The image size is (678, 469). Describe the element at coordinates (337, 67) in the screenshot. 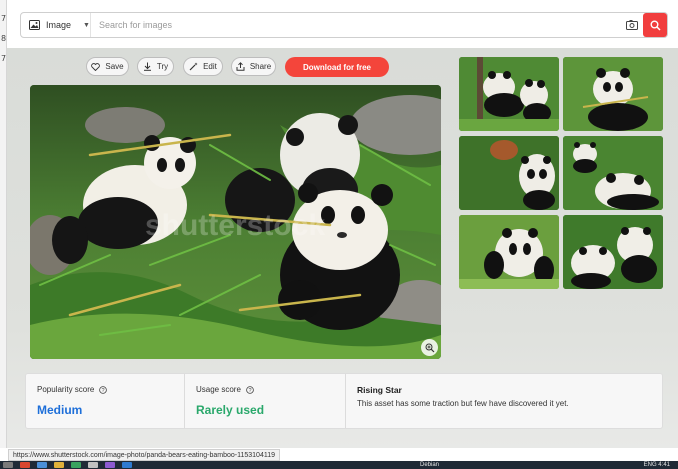

I see `download-button: Download for free` at that location.